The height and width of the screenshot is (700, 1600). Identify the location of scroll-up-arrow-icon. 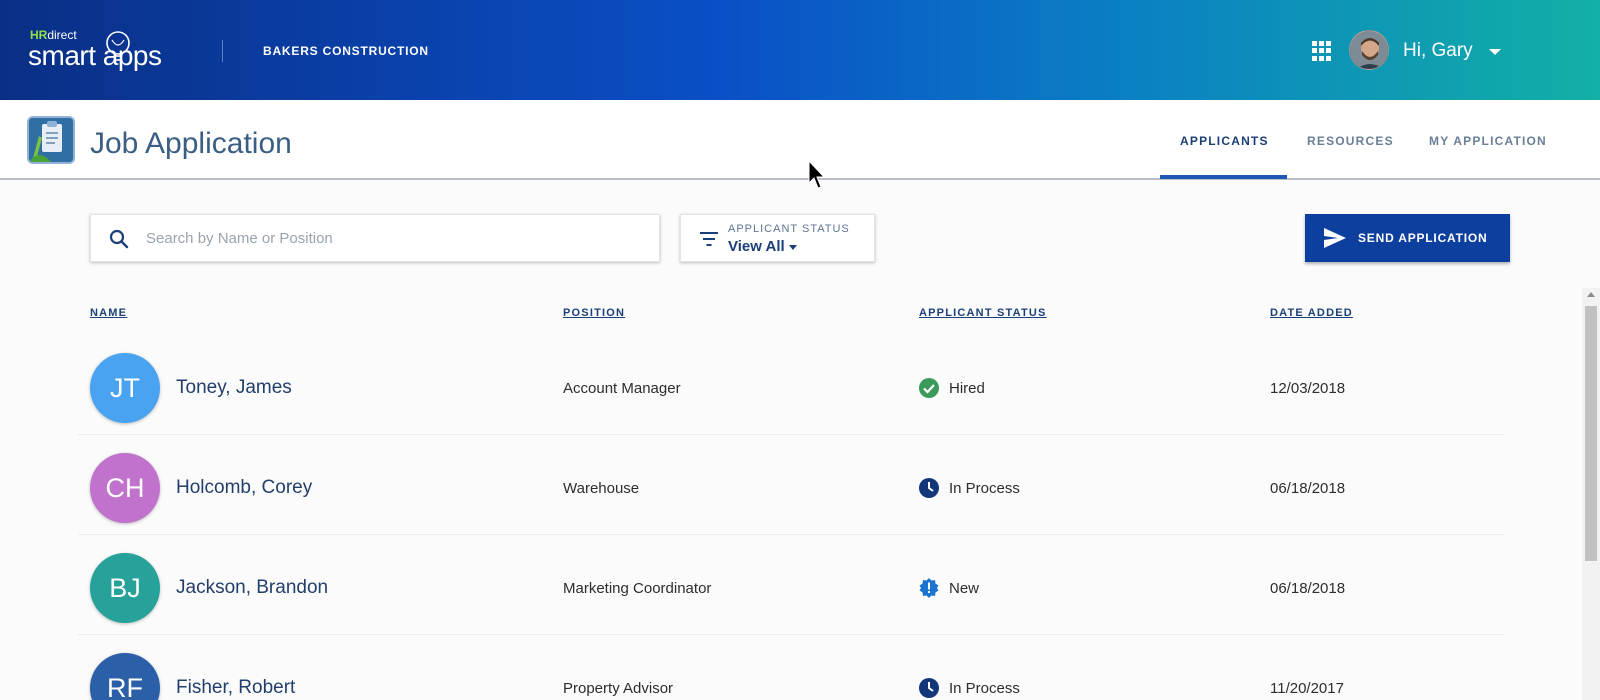
(1591, 294).